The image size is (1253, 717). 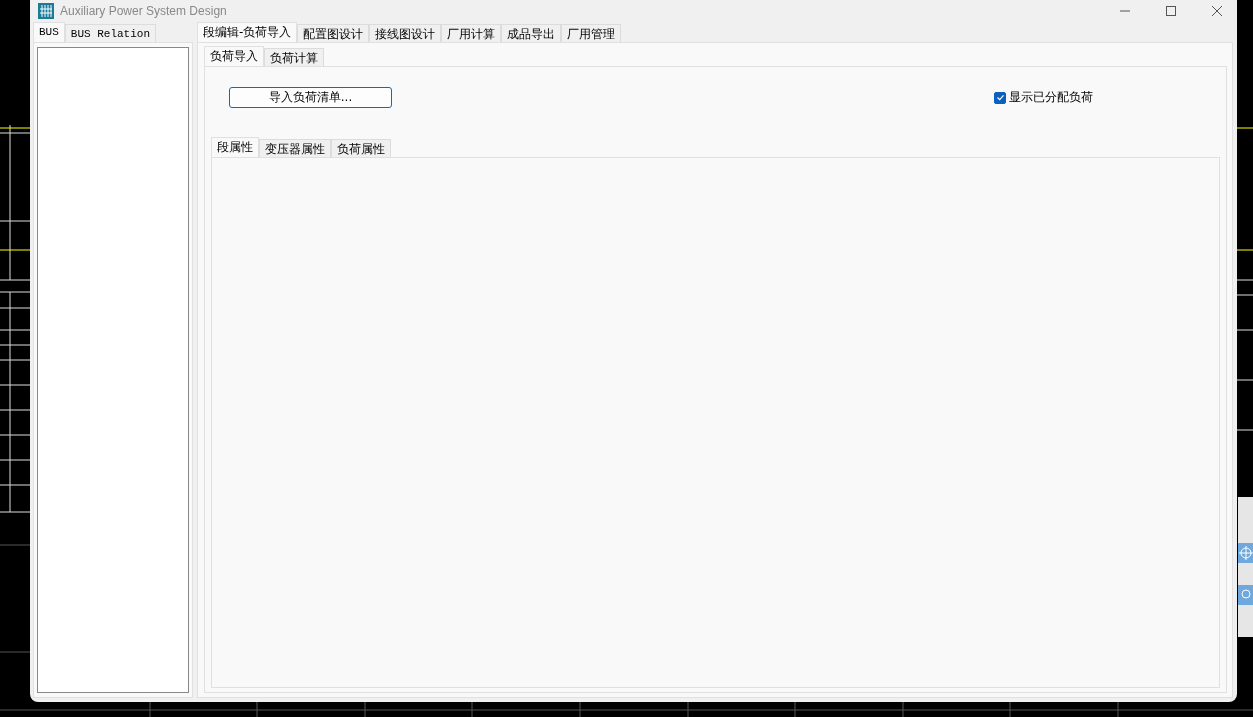 What do you see at coordinates (405, 33) in the screenshot?
I see `main-tab: 接线图设计` at bounding box center [405, 33].